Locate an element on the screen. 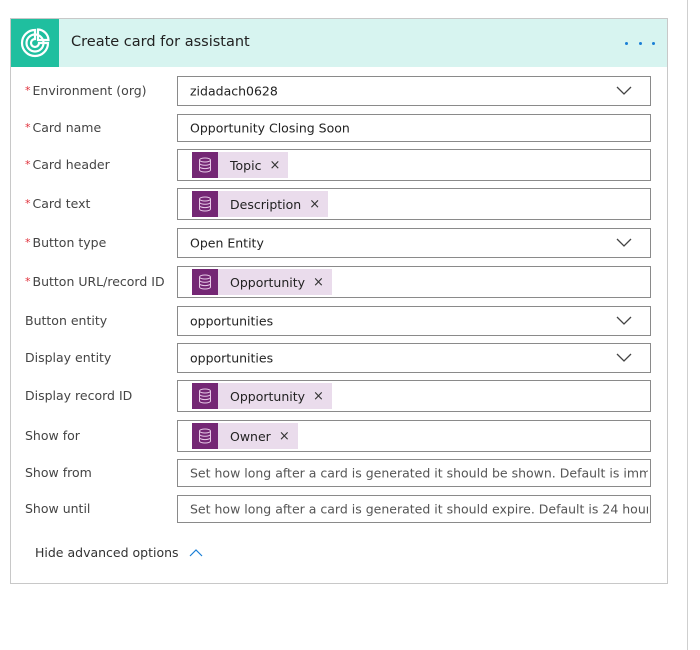 Image resolution: width=700 pixels, height=650 pixels. field-label-text: Display entity is located at coordinates (68, 357).